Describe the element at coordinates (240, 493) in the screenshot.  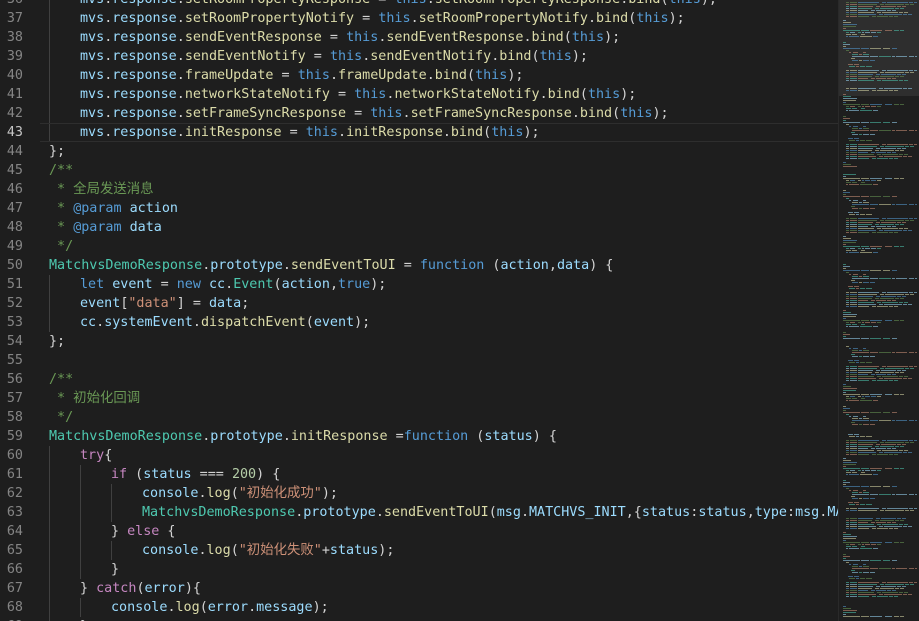
I see `code-text: console.log("初始化成功");` at that location.